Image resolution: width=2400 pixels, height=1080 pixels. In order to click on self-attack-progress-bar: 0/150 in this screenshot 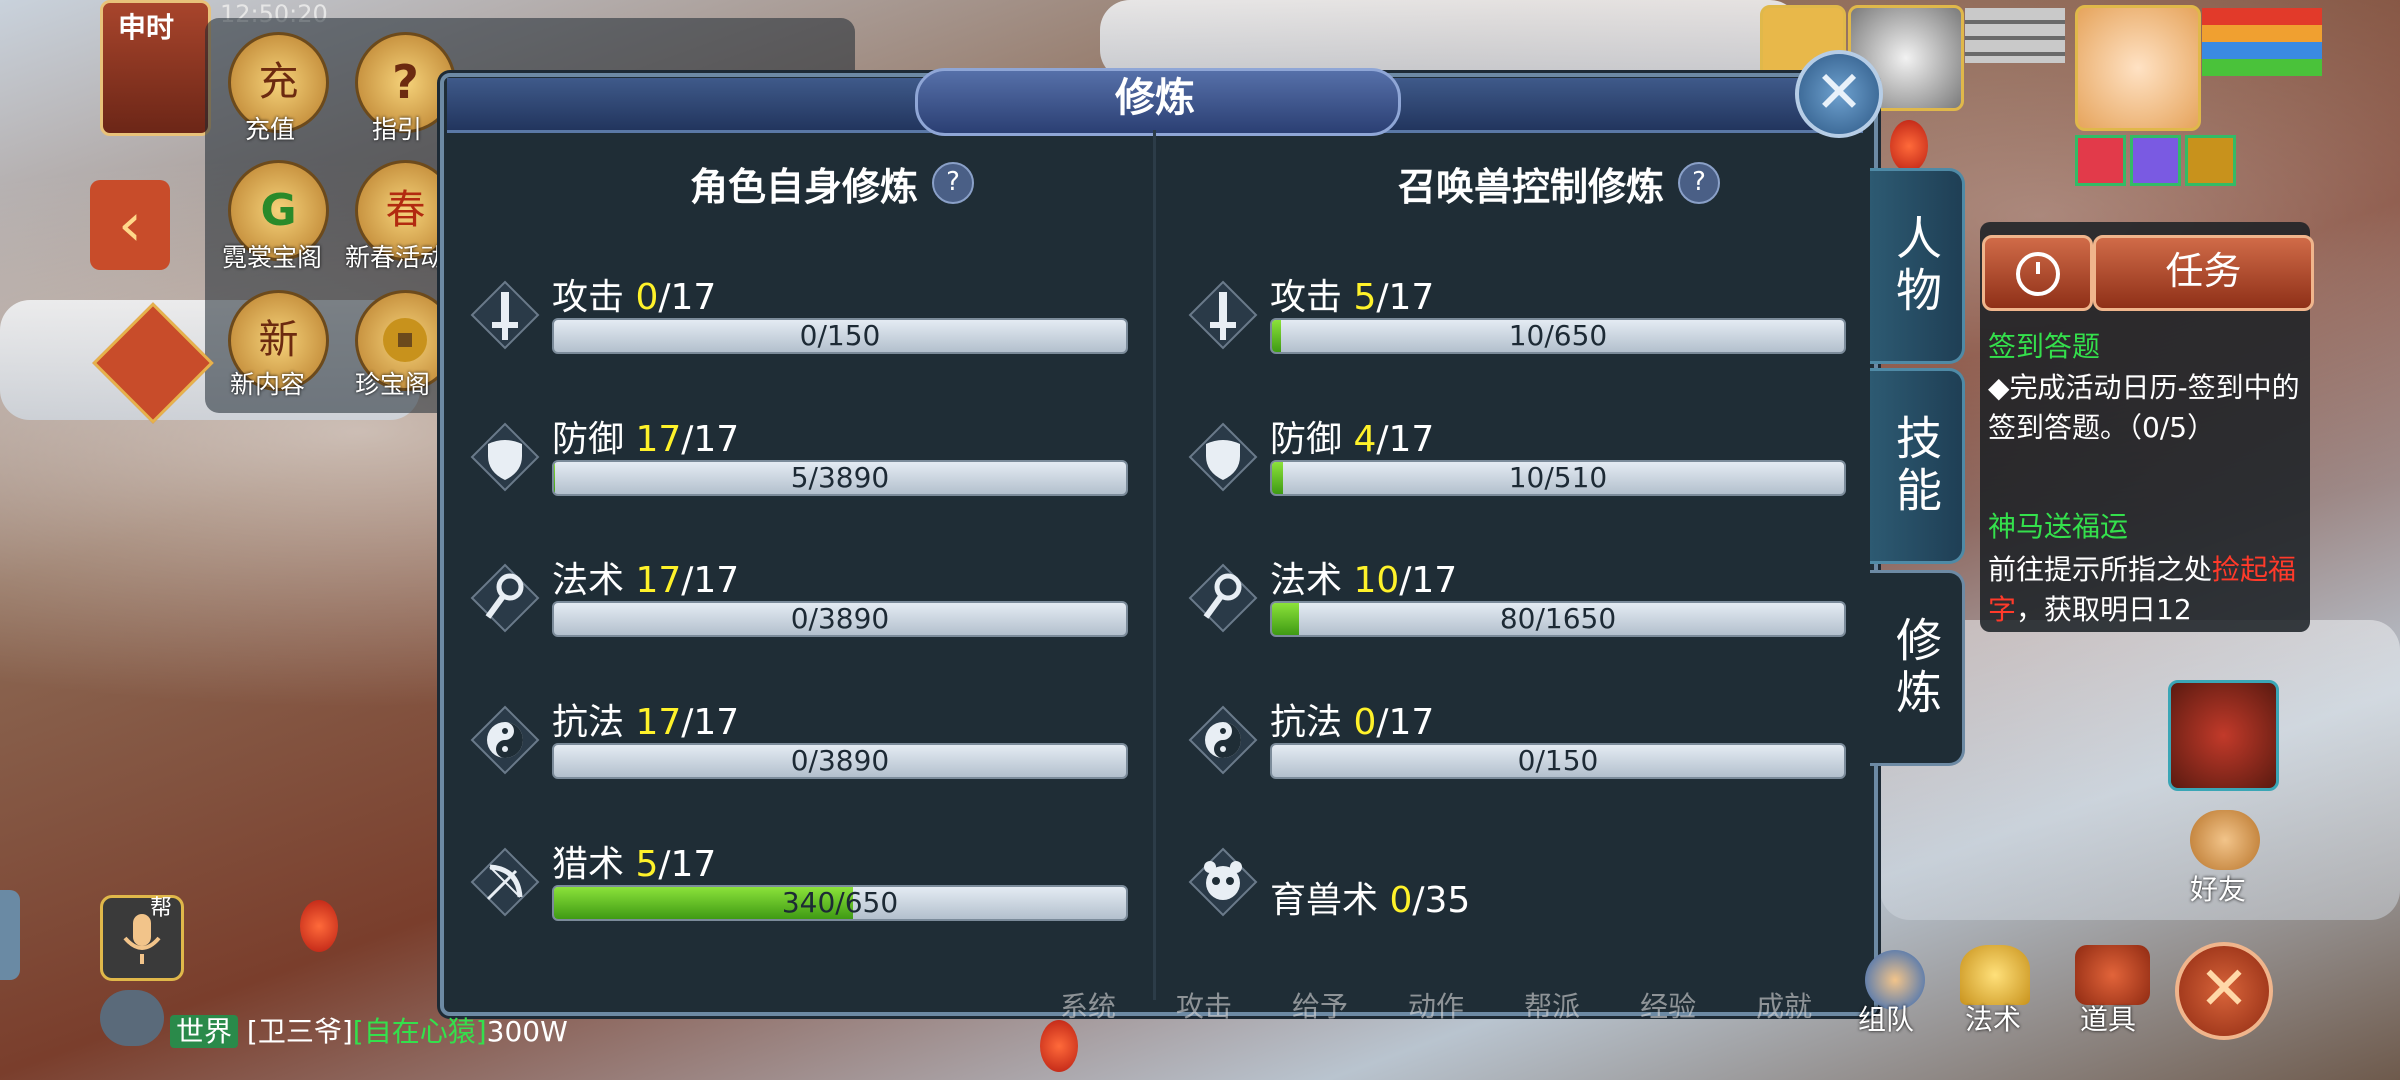, I will do `click(840, 336)`.